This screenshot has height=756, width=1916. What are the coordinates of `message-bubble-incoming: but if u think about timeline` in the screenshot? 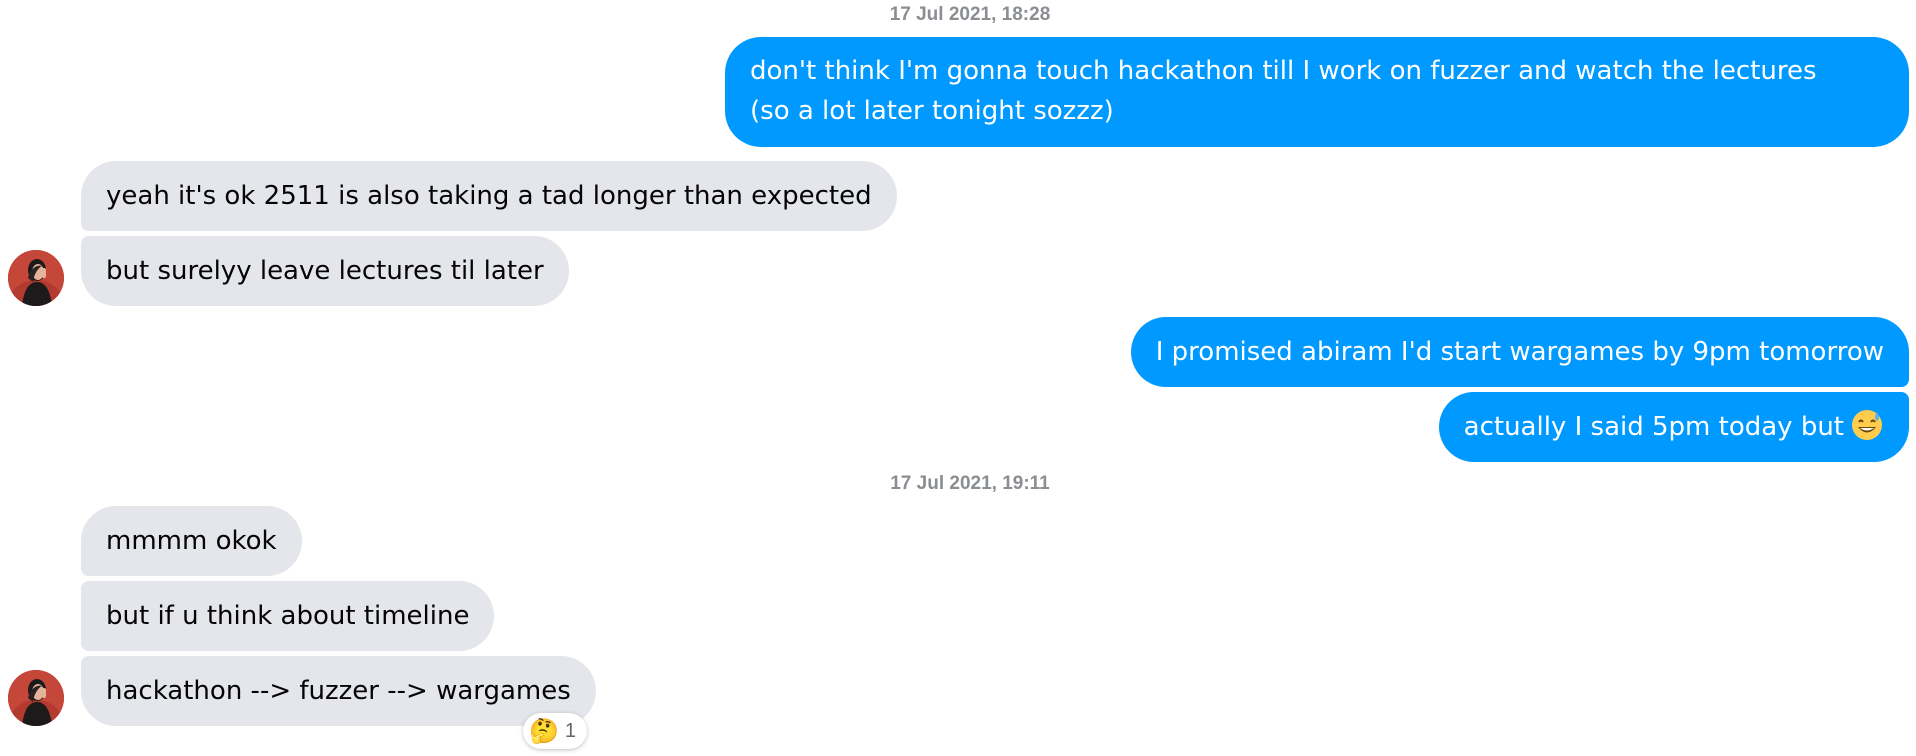 It's located at (288, 616).